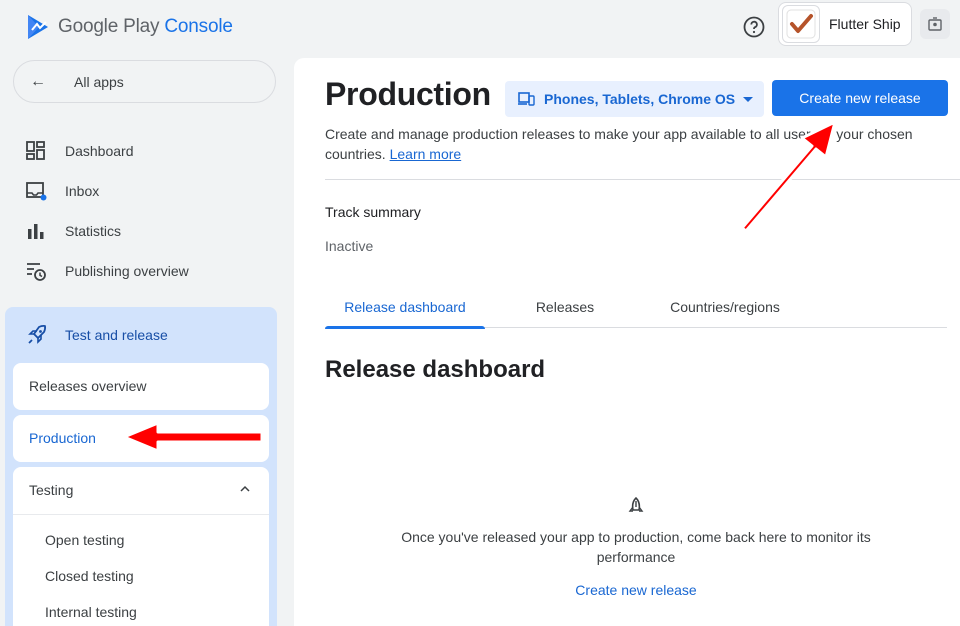 The image size is (960, 626). I want to click on rocket-outline-icon, so click(636, 504).